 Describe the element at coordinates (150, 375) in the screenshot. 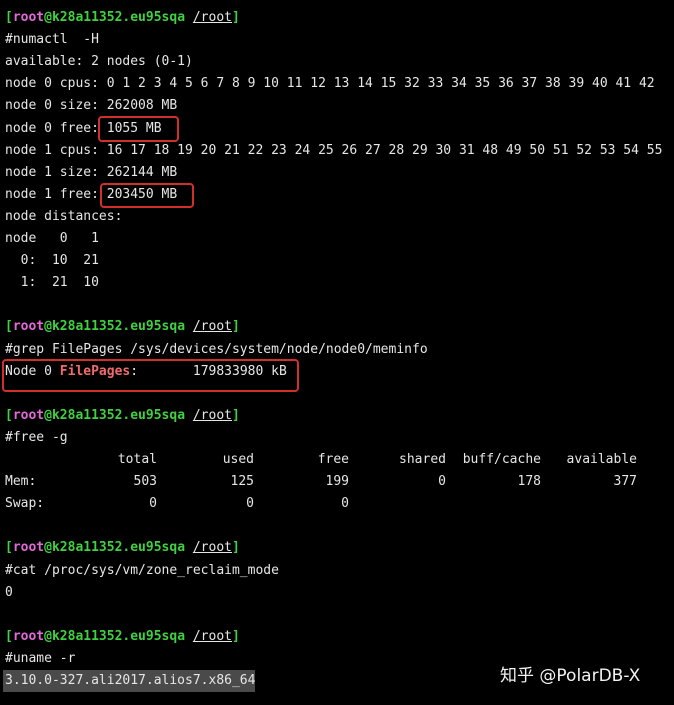

I see `highlight-filepages` at that location.